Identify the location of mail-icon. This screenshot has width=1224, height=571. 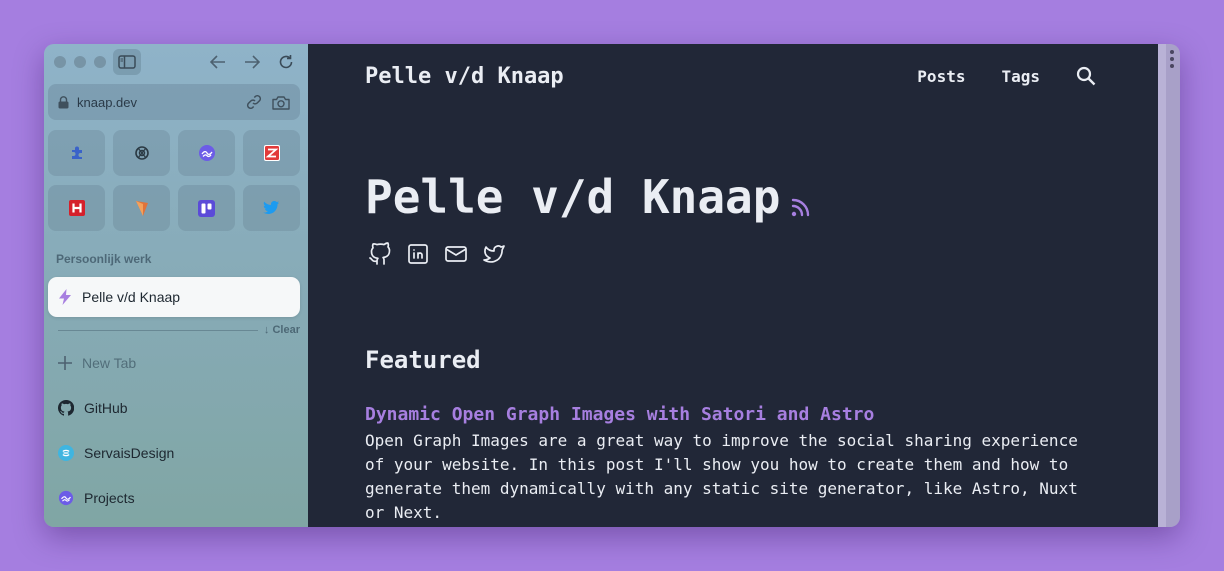
(456, 254).